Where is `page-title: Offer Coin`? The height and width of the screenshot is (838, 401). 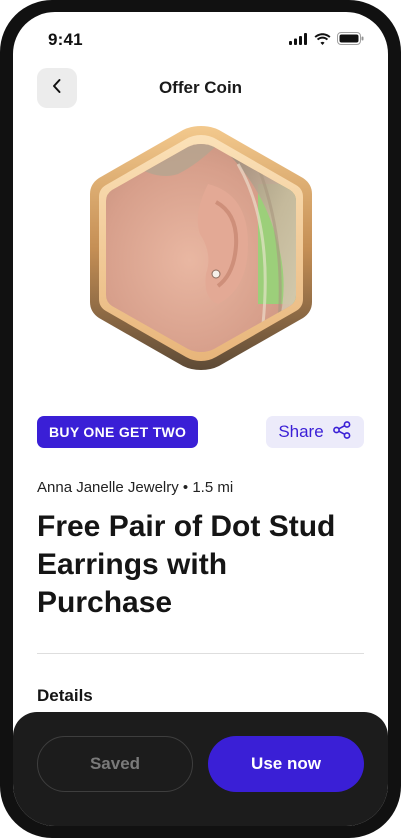
page-title: Offer Coin is located at coordinates (200, 87).